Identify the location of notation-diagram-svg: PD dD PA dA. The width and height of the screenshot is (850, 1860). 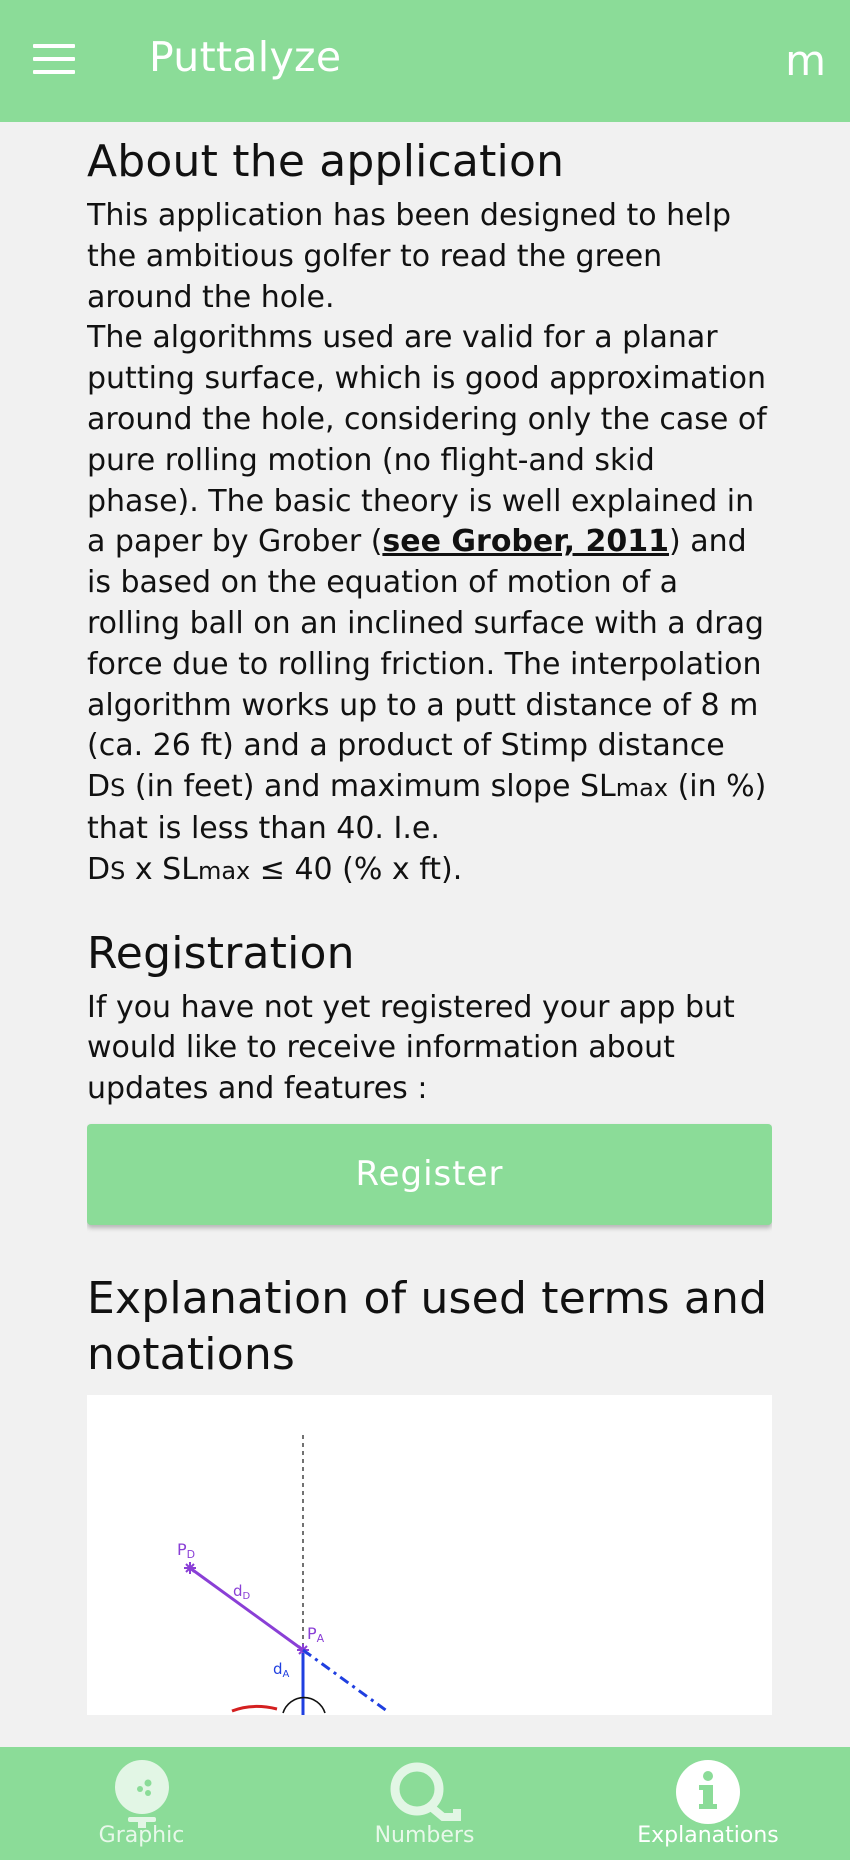
(282, 1574).